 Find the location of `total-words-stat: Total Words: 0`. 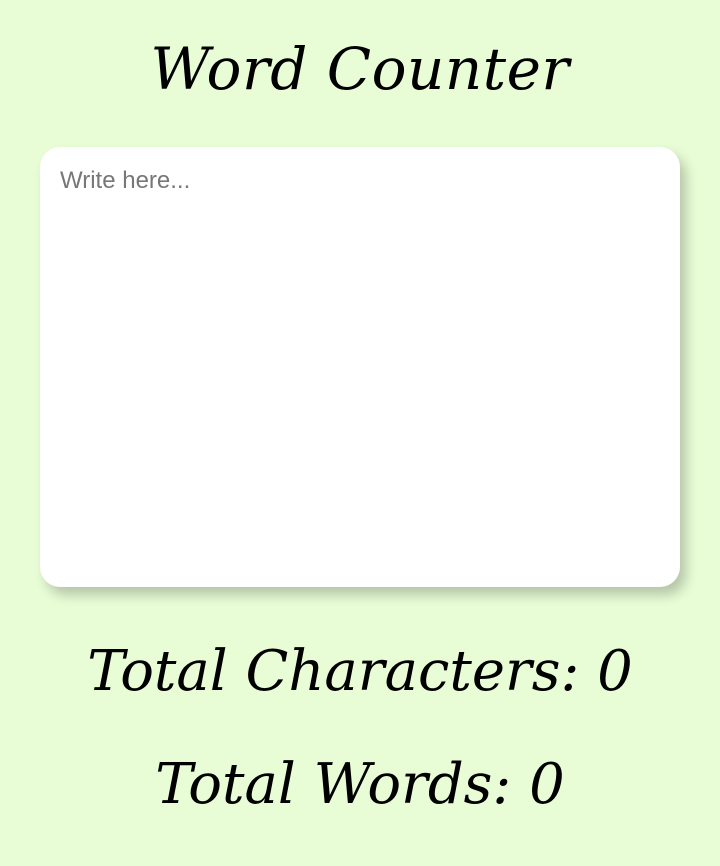

total-words-stat: Total Words: 0 is located at coordinates (360, 785).